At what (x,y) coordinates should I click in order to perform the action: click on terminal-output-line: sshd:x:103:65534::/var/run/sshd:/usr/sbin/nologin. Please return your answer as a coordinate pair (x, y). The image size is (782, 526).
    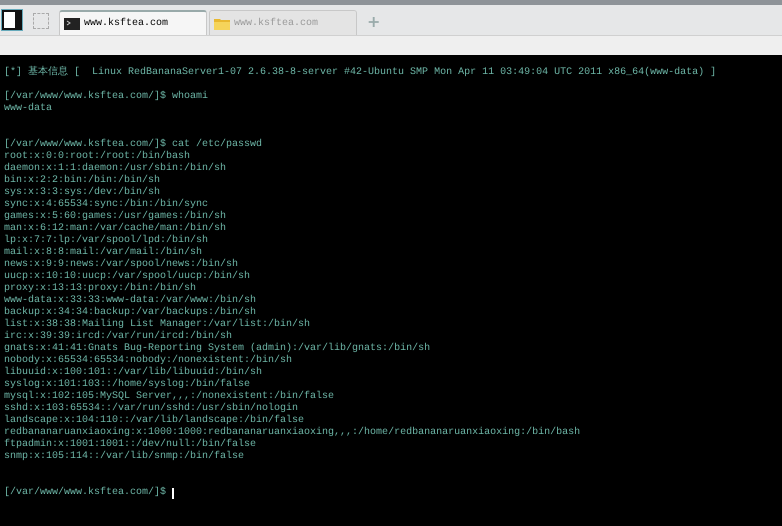
    Looking at the image, I should click on (152, 408).